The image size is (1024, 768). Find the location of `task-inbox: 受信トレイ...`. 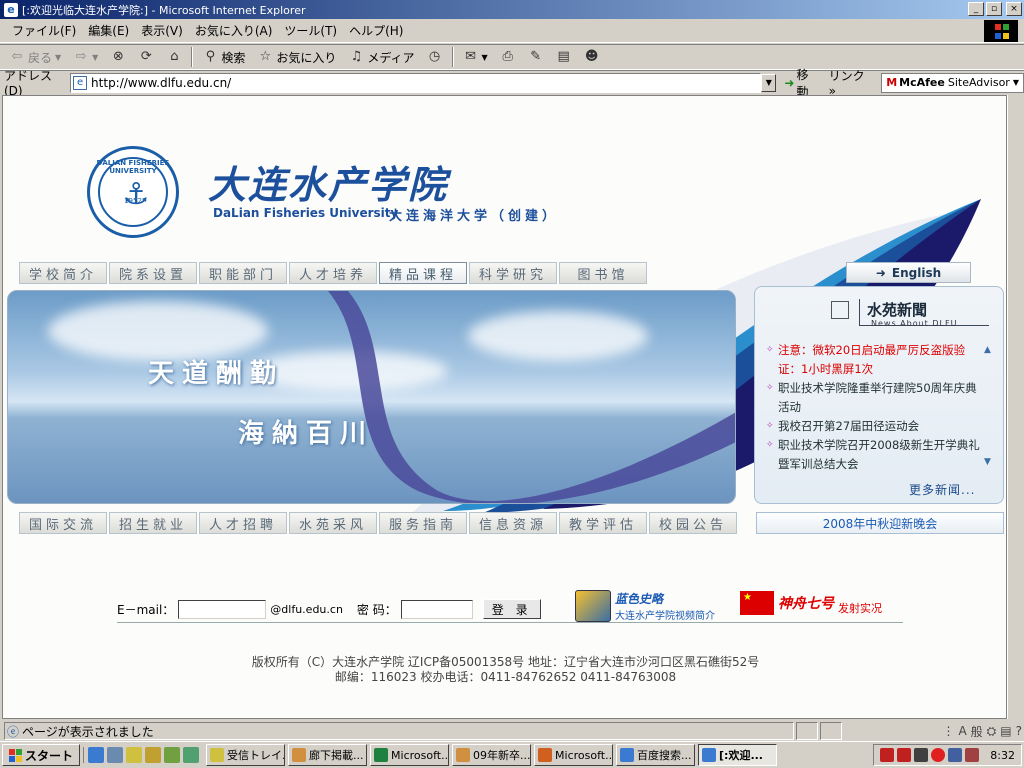

task-inbox: 受信トレイ... is located at coordinates (246, 755).